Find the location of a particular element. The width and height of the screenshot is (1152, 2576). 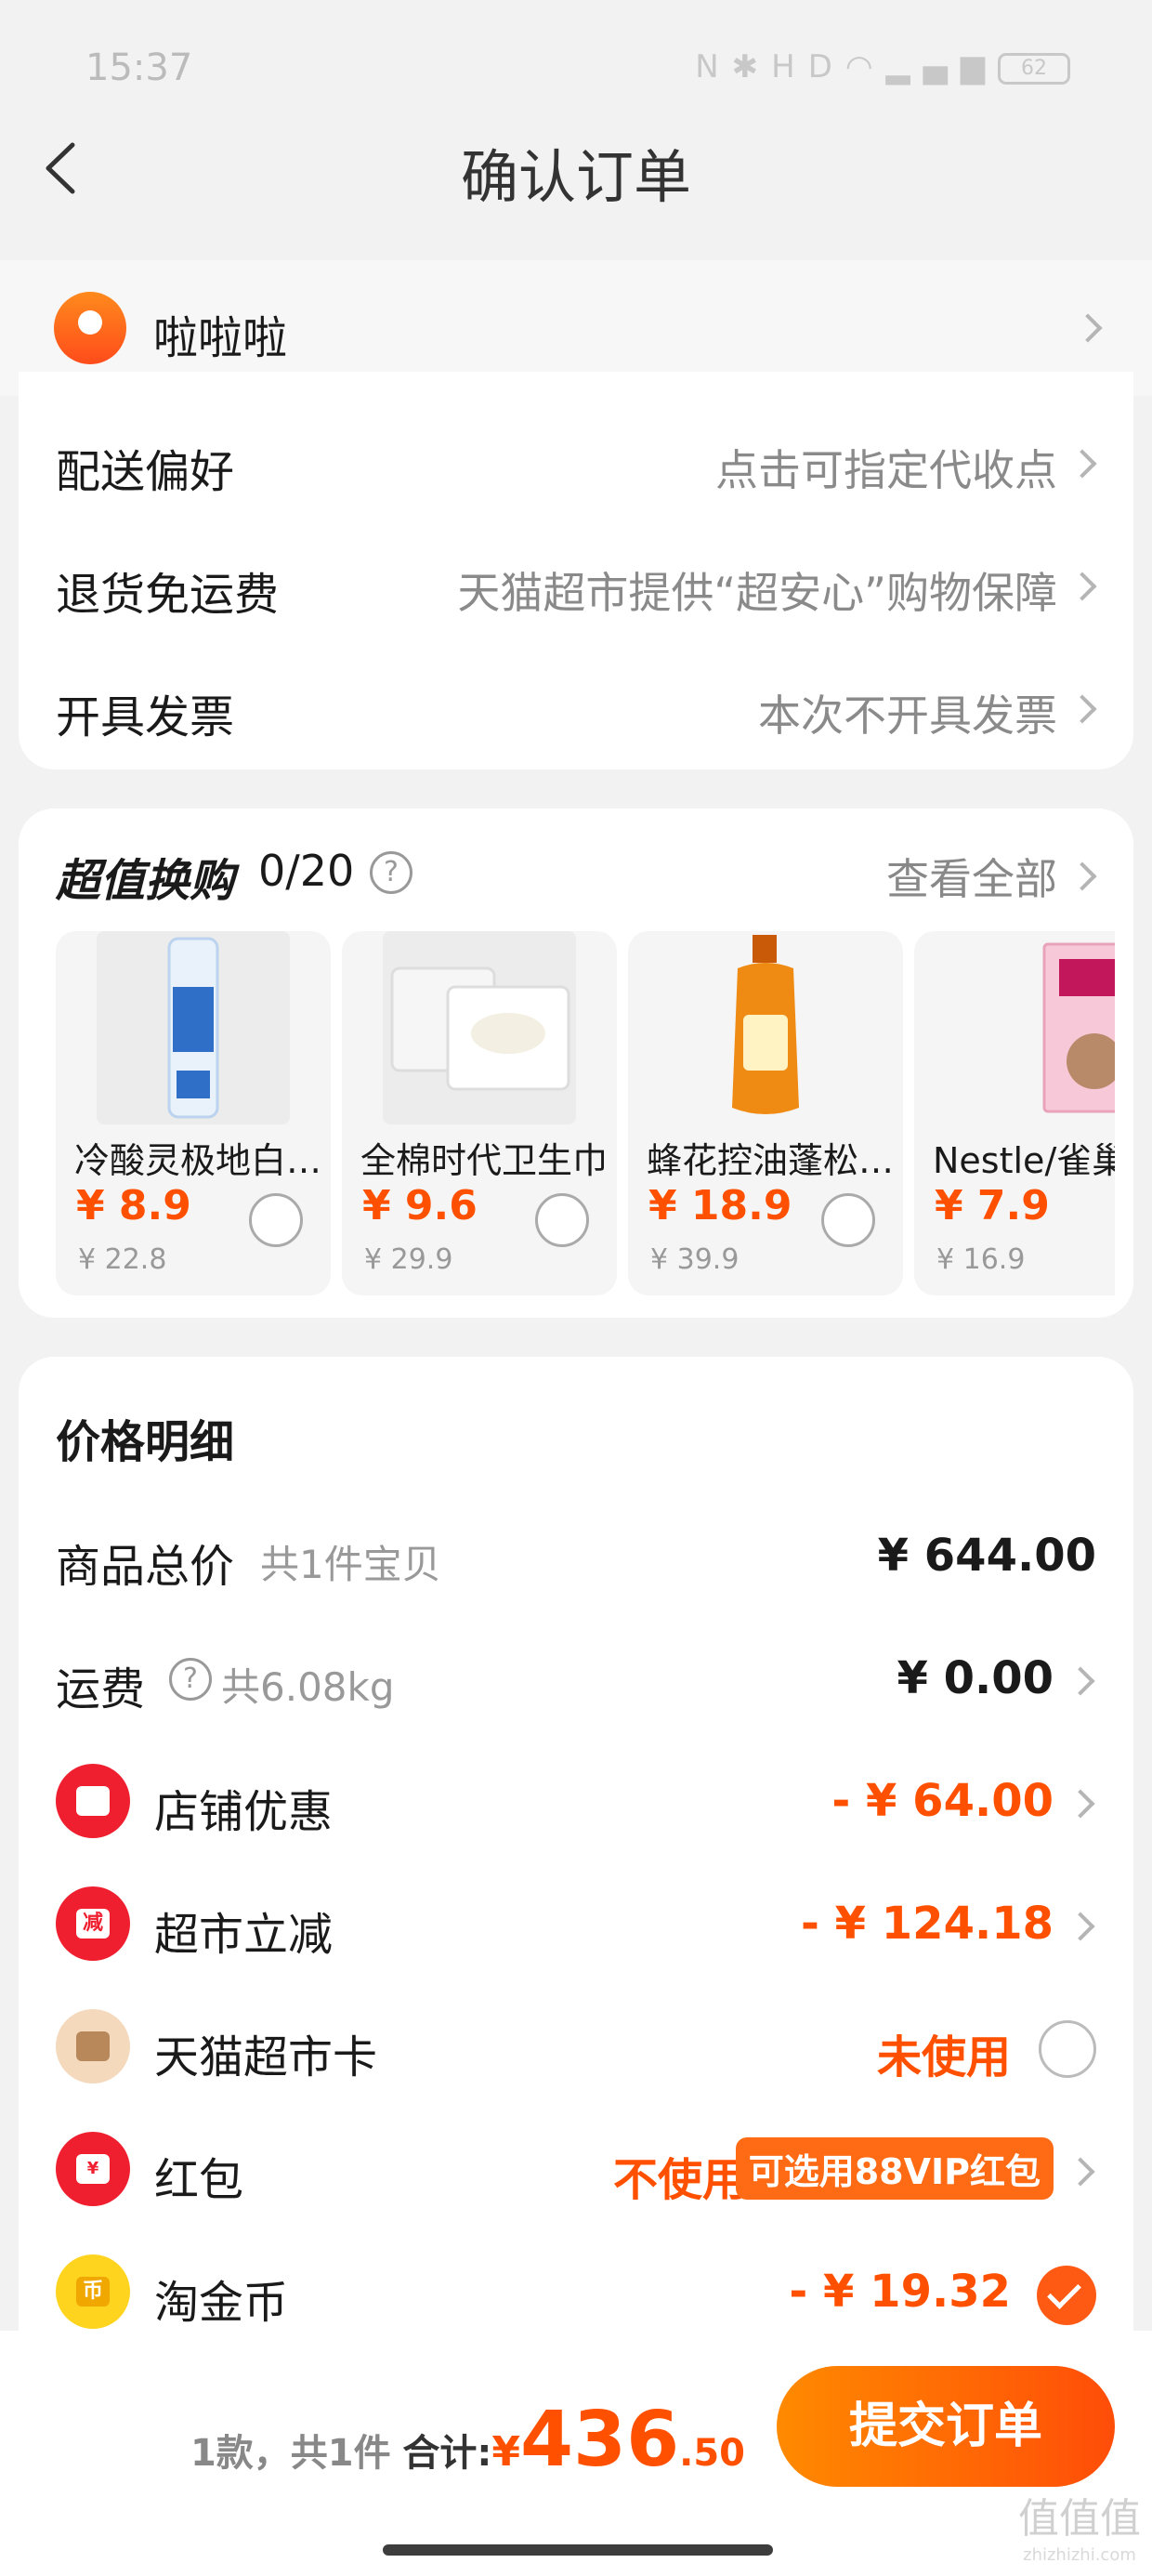

coin-checked-radio is located at coordinates (1066, 2295).